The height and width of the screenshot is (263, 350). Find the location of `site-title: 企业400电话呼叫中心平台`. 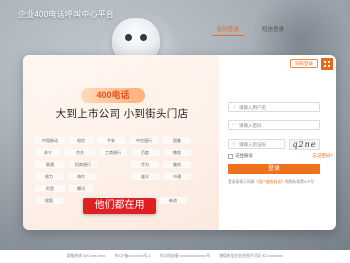

site-title: 企业400电话呼叫中心平台 is located at coordinates (66, 14).